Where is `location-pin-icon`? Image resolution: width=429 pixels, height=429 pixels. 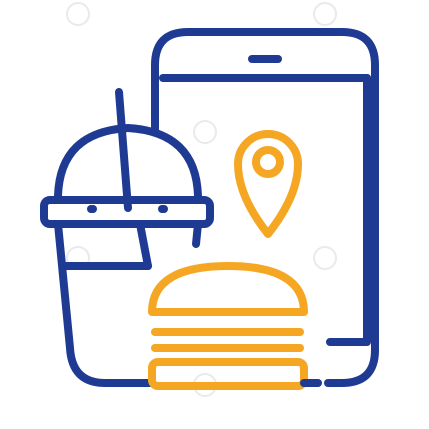 location-pin-icon is located at coordinates (268, 184).